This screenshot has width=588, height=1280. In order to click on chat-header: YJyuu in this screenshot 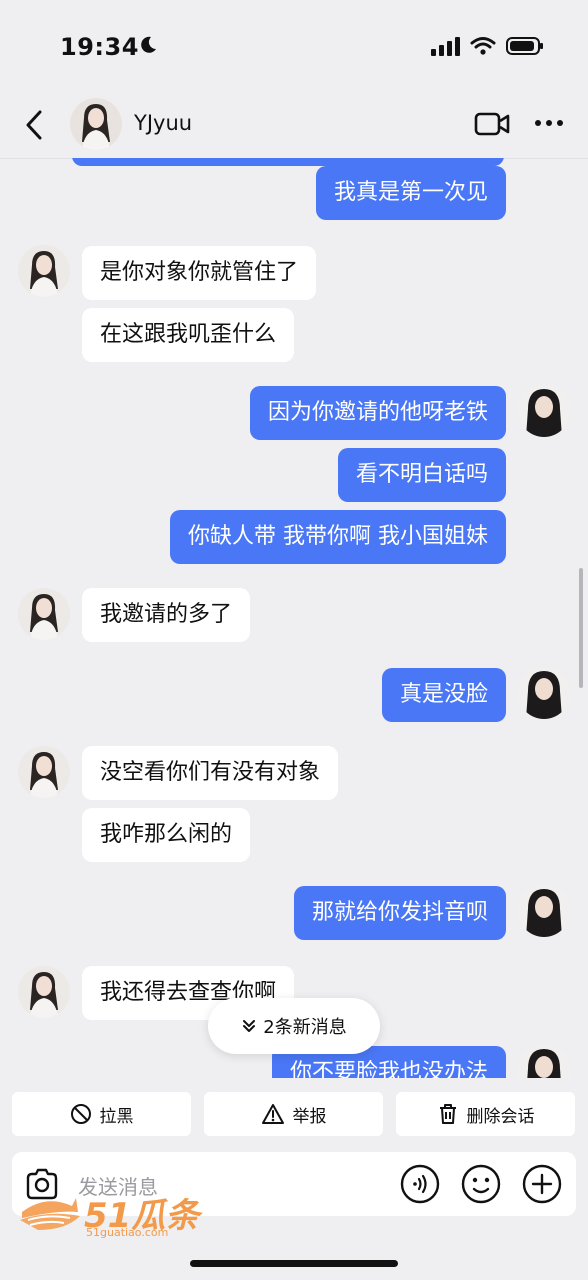, I will do `click(294, 124)`.